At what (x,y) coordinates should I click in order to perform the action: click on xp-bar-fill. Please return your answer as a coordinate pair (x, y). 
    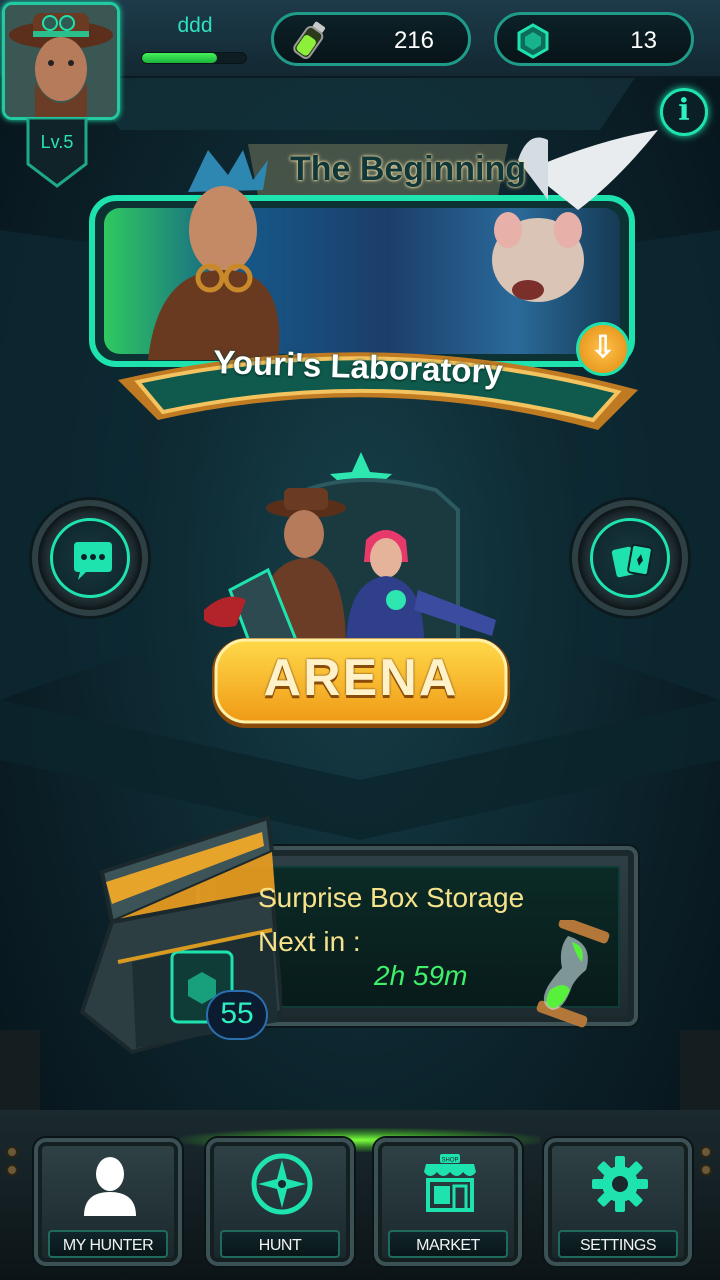
    Looking at the image, I should click on (179, 58).